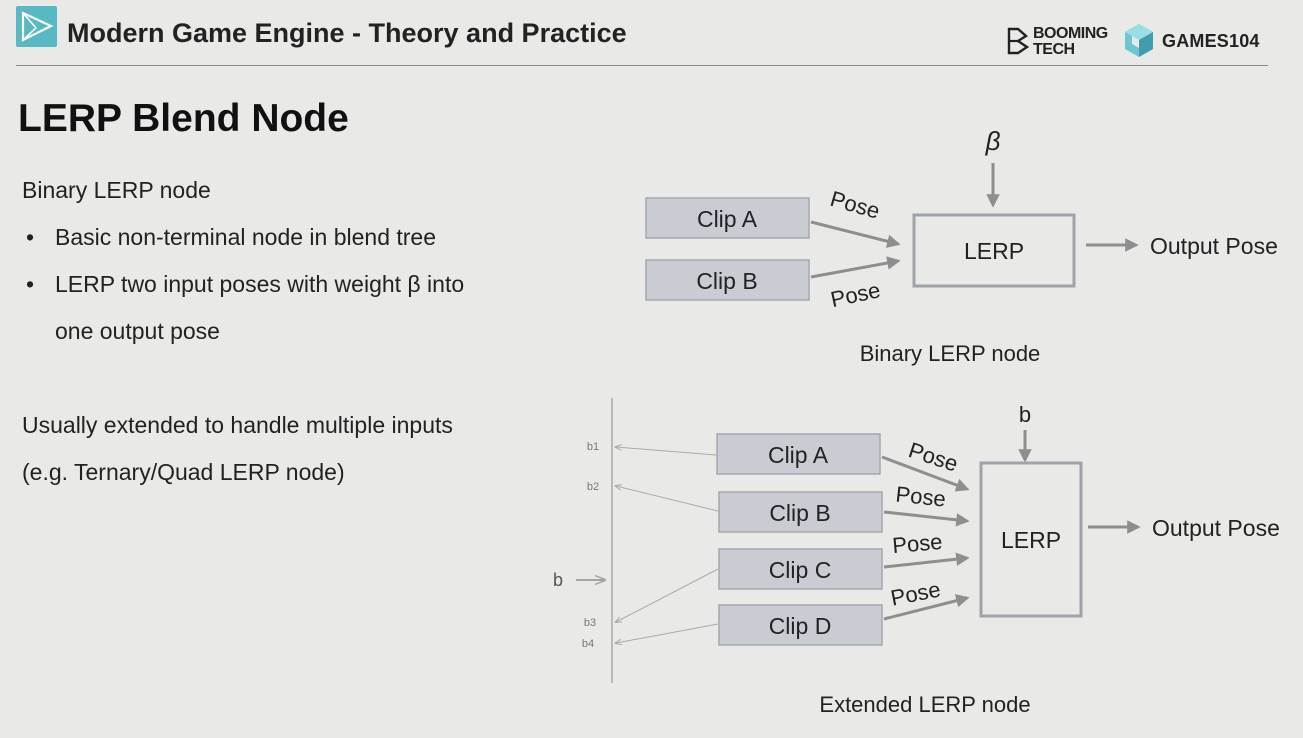 The height and width of the screenshot is (738, 1303). I want to click on binary-edge-a, so click(855, 234).